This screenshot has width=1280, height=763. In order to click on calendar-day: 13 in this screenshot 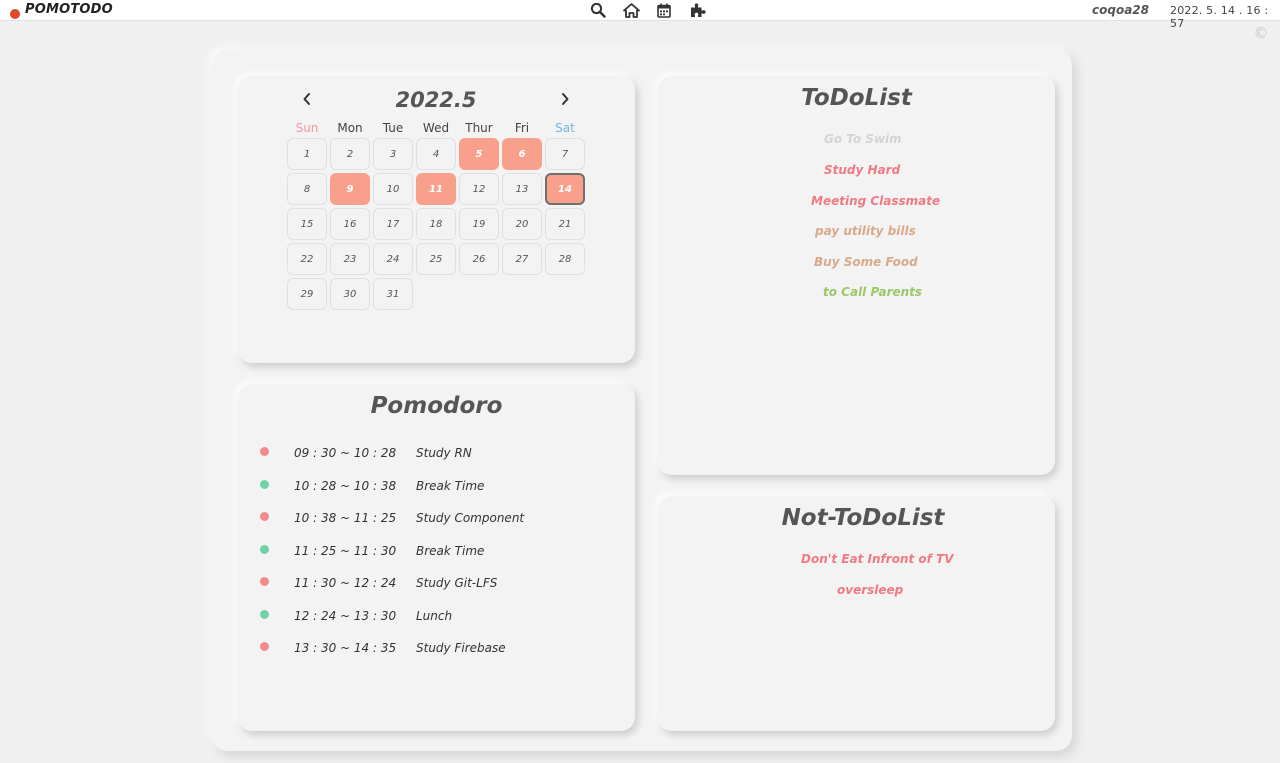, I will do `click(522, 189)`.